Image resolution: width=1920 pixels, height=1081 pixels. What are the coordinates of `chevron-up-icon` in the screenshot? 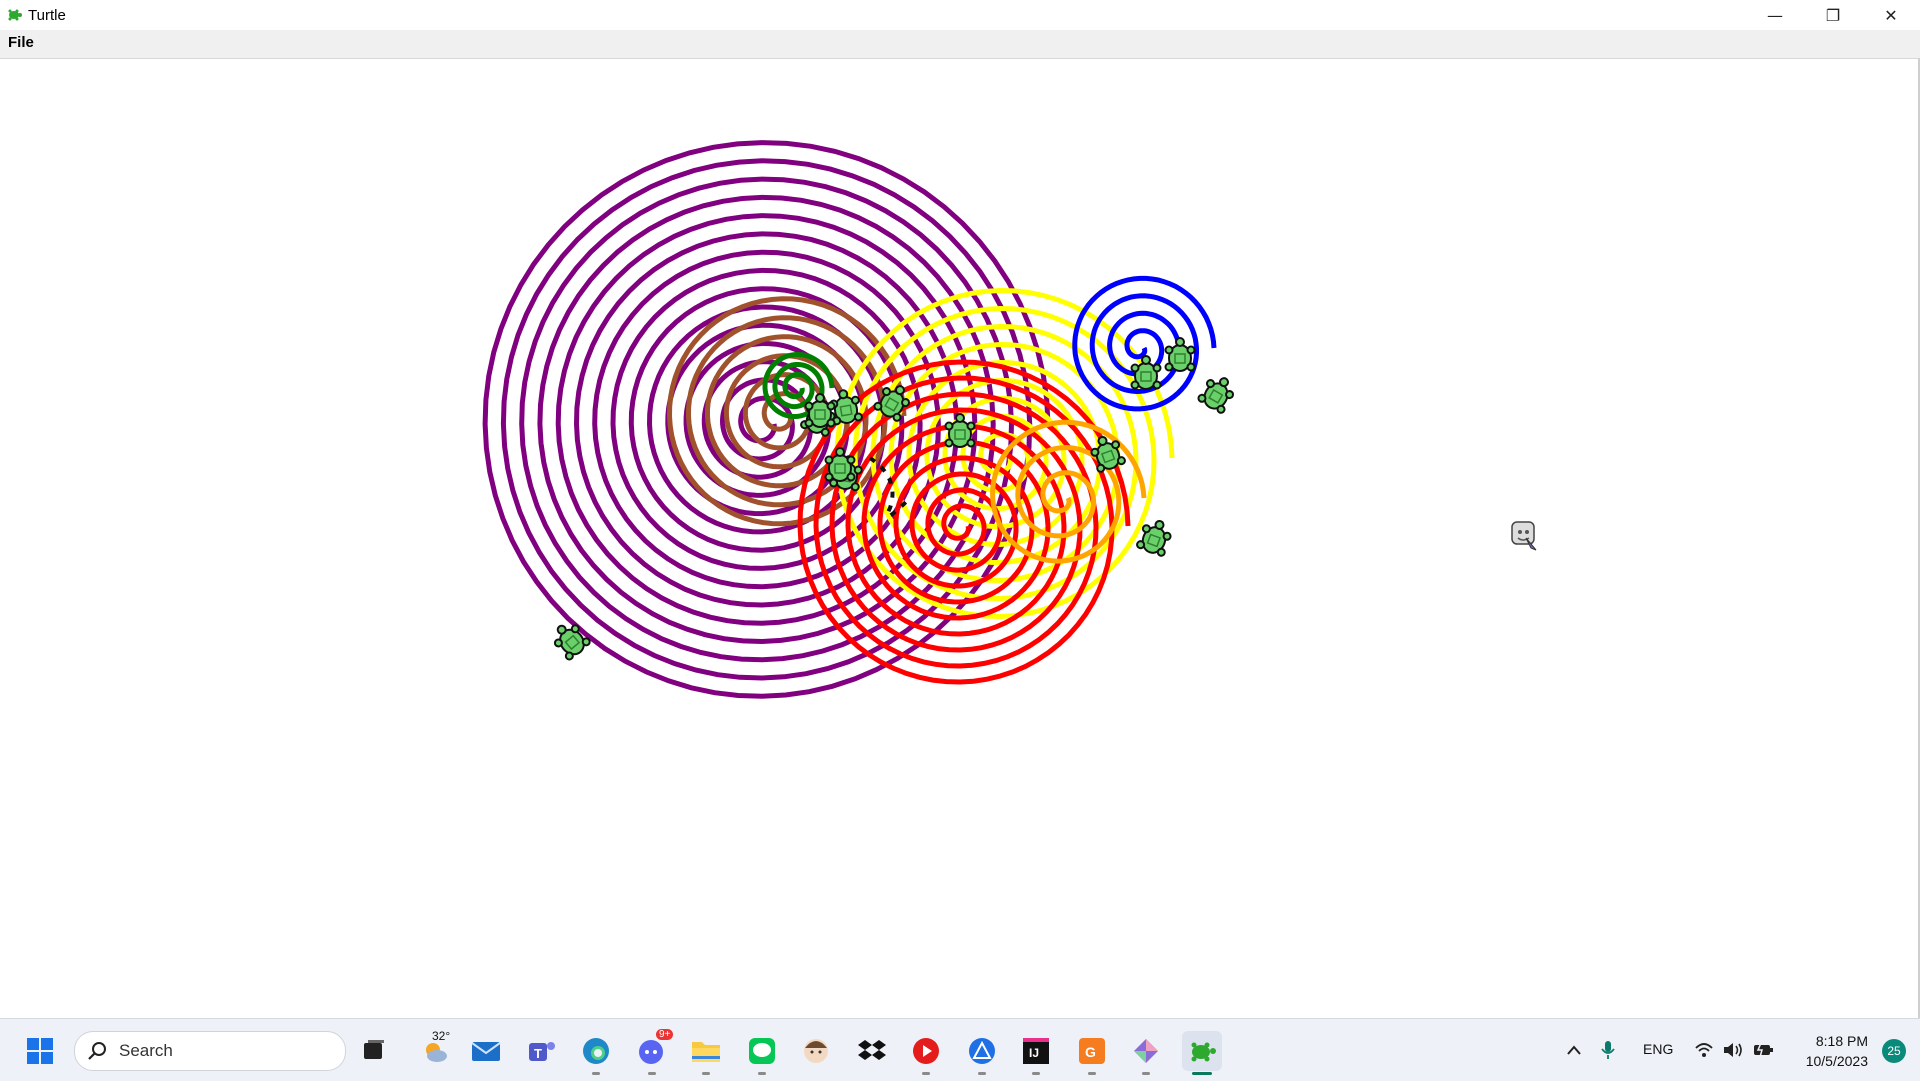 It's located at (1574, 1050).